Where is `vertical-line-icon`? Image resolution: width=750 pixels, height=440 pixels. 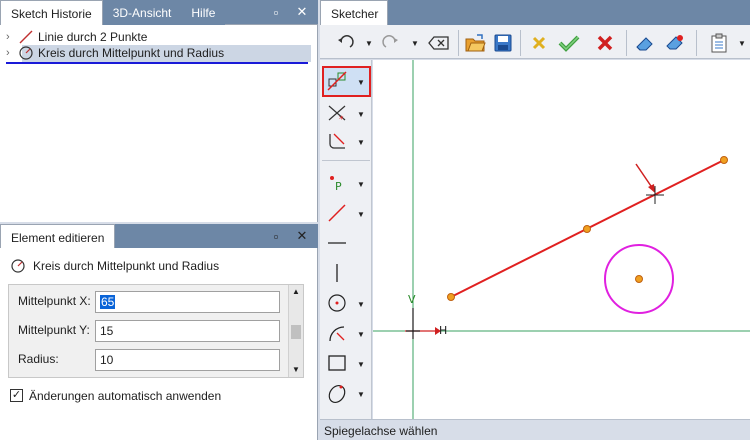
vertical-line-icon is located at coordinates (337, 273).